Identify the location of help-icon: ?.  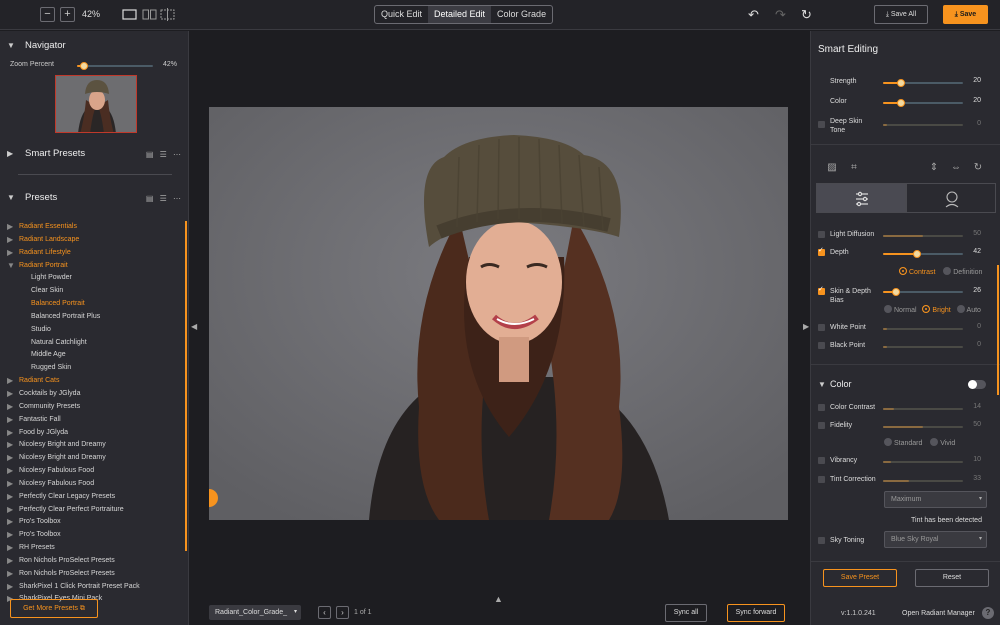
(988, 613).